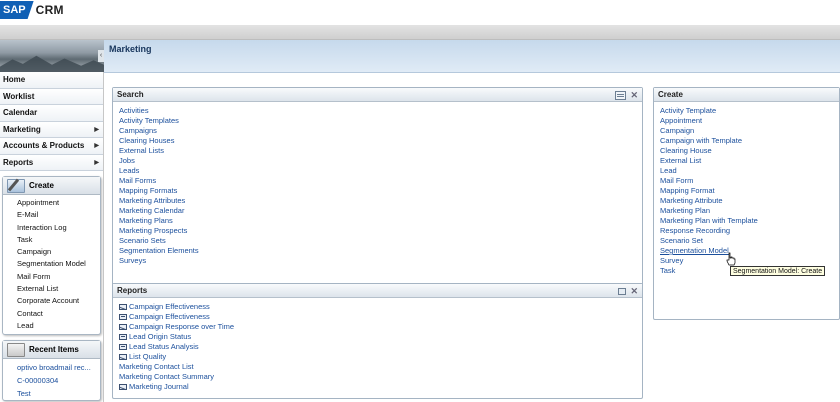 The width and height of the screenshot is (840, 402). What do you see at coordinates (148, 356) in the screenshot?
I see `report-link-label: List Quality` at bounding box center [148, 356].